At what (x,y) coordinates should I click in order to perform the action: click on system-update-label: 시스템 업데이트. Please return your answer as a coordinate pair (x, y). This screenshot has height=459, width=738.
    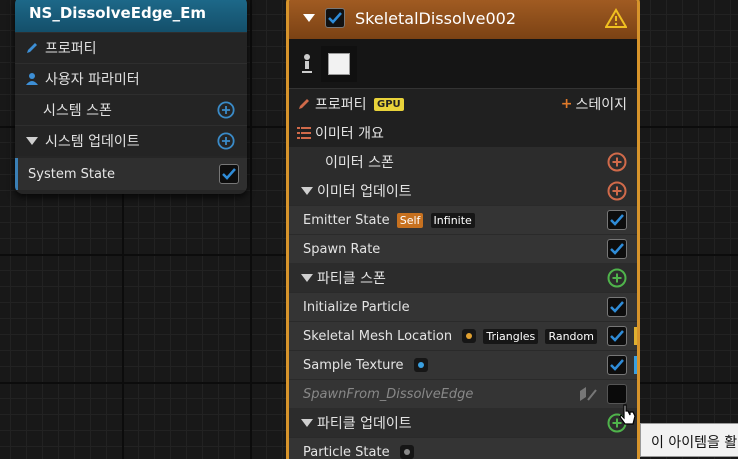
    Looking at the image, I should click on (92, 142).